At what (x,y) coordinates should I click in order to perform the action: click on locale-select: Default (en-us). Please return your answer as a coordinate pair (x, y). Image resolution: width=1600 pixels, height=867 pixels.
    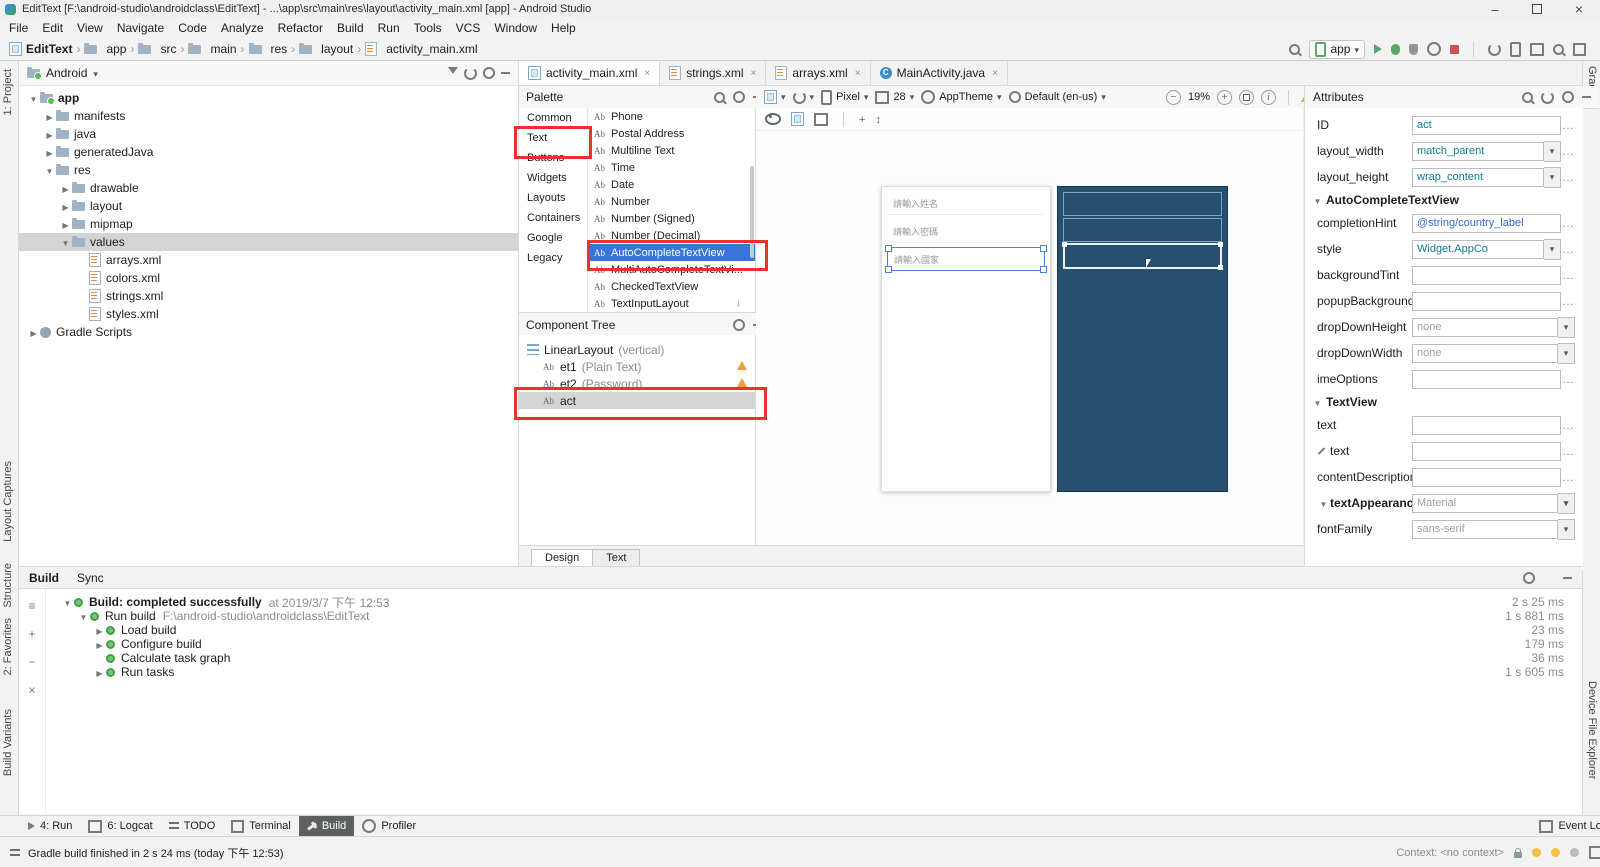
    Looking at the image, I should click on (1057, 97).